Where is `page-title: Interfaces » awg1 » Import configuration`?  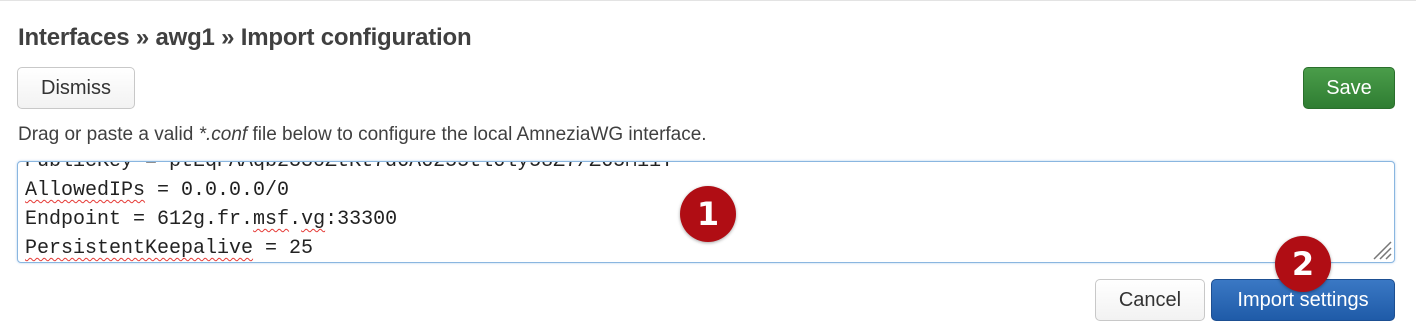
page-title: Interfaces » awg1 » Import configuration is located at coordinates (245, 37).